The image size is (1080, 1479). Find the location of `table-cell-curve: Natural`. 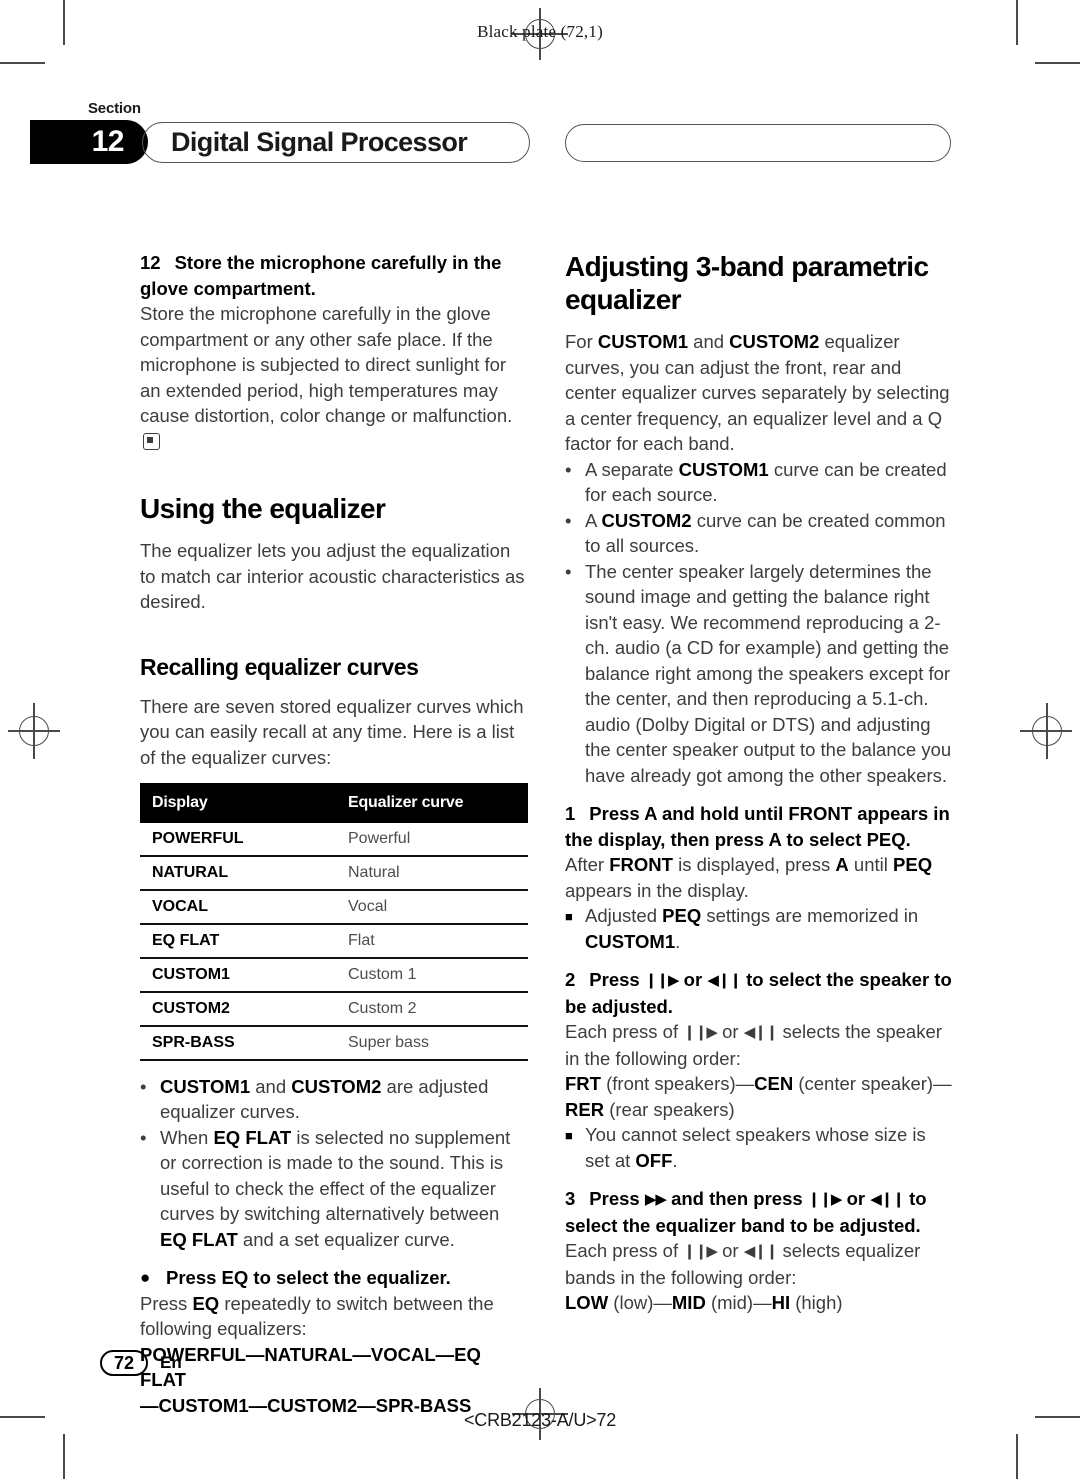

table-cell-curve: Natural is located at coordinates (431, 873).